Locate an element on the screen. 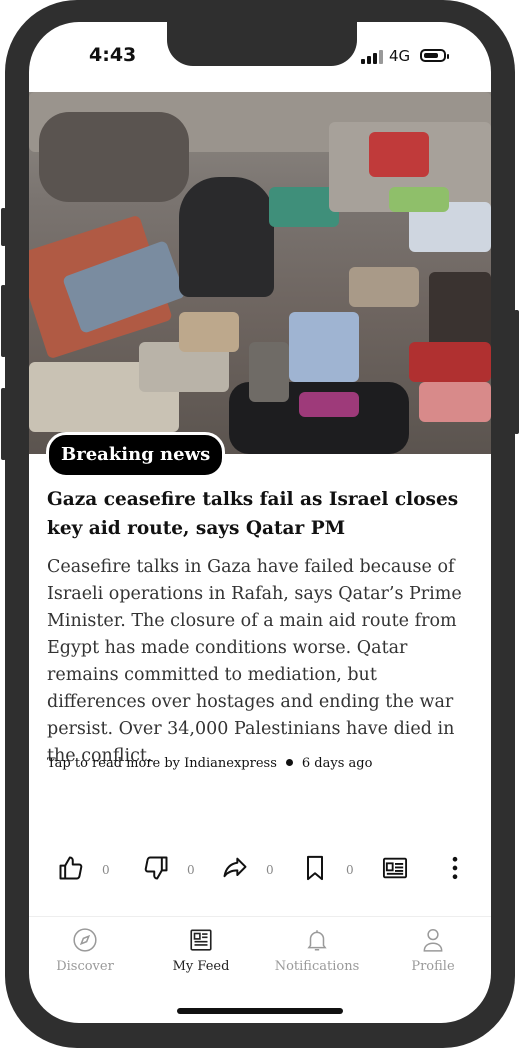  volume-down-button is located at coordinates (3, 424).